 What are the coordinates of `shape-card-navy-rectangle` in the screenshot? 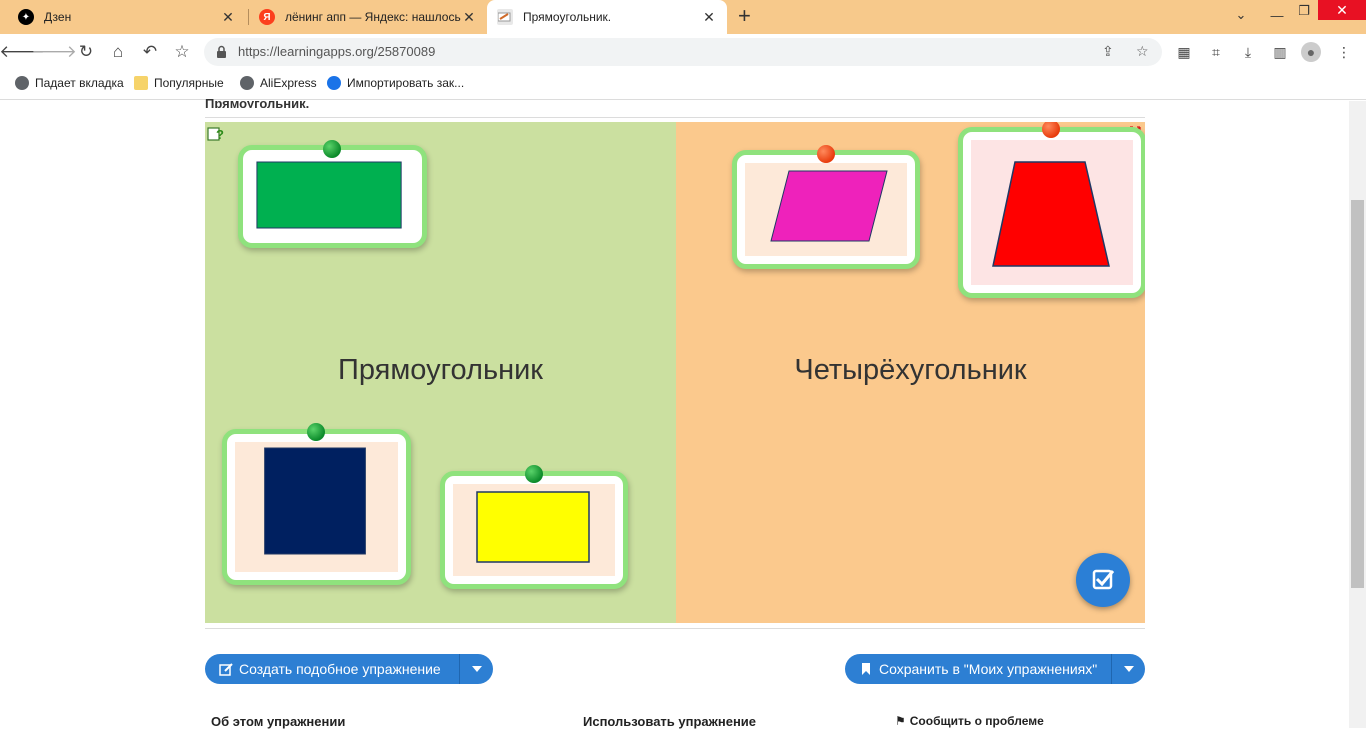 It's located at (316, 507).